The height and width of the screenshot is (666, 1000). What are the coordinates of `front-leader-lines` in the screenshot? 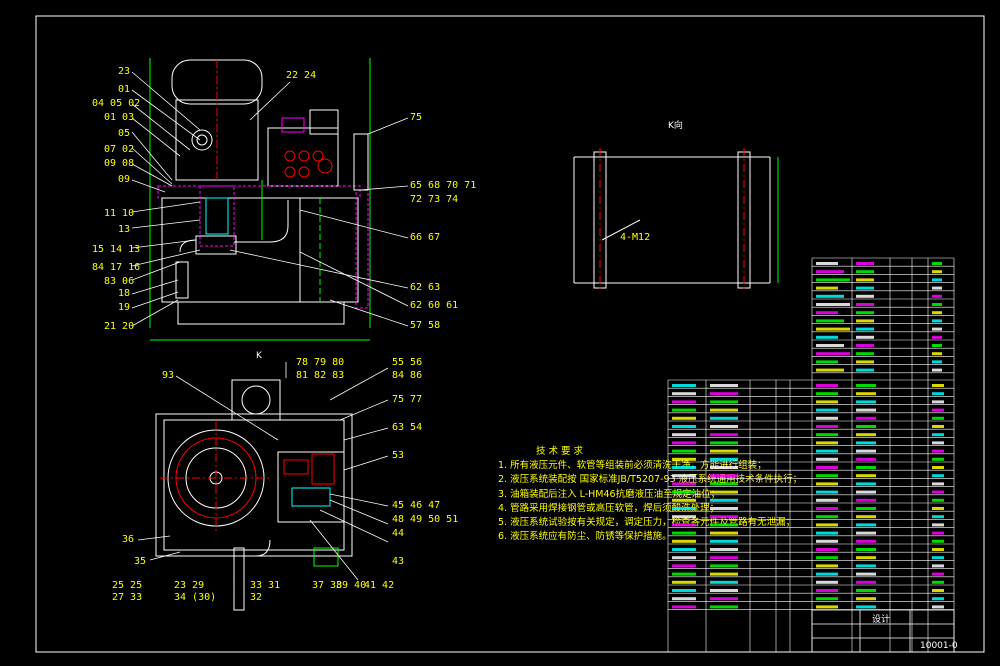 It's located at (270, 199).